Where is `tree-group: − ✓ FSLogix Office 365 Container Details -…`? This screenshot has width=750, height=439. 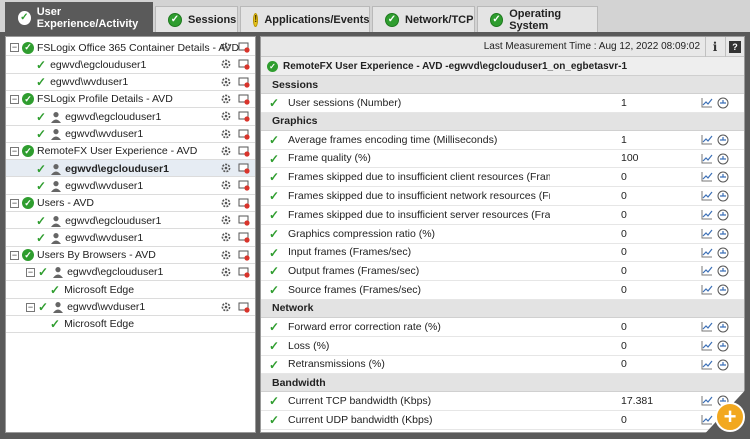 tree-group: − ✓ FSLogix Office 365 Container Details -… is located at coordinates (130, 47).